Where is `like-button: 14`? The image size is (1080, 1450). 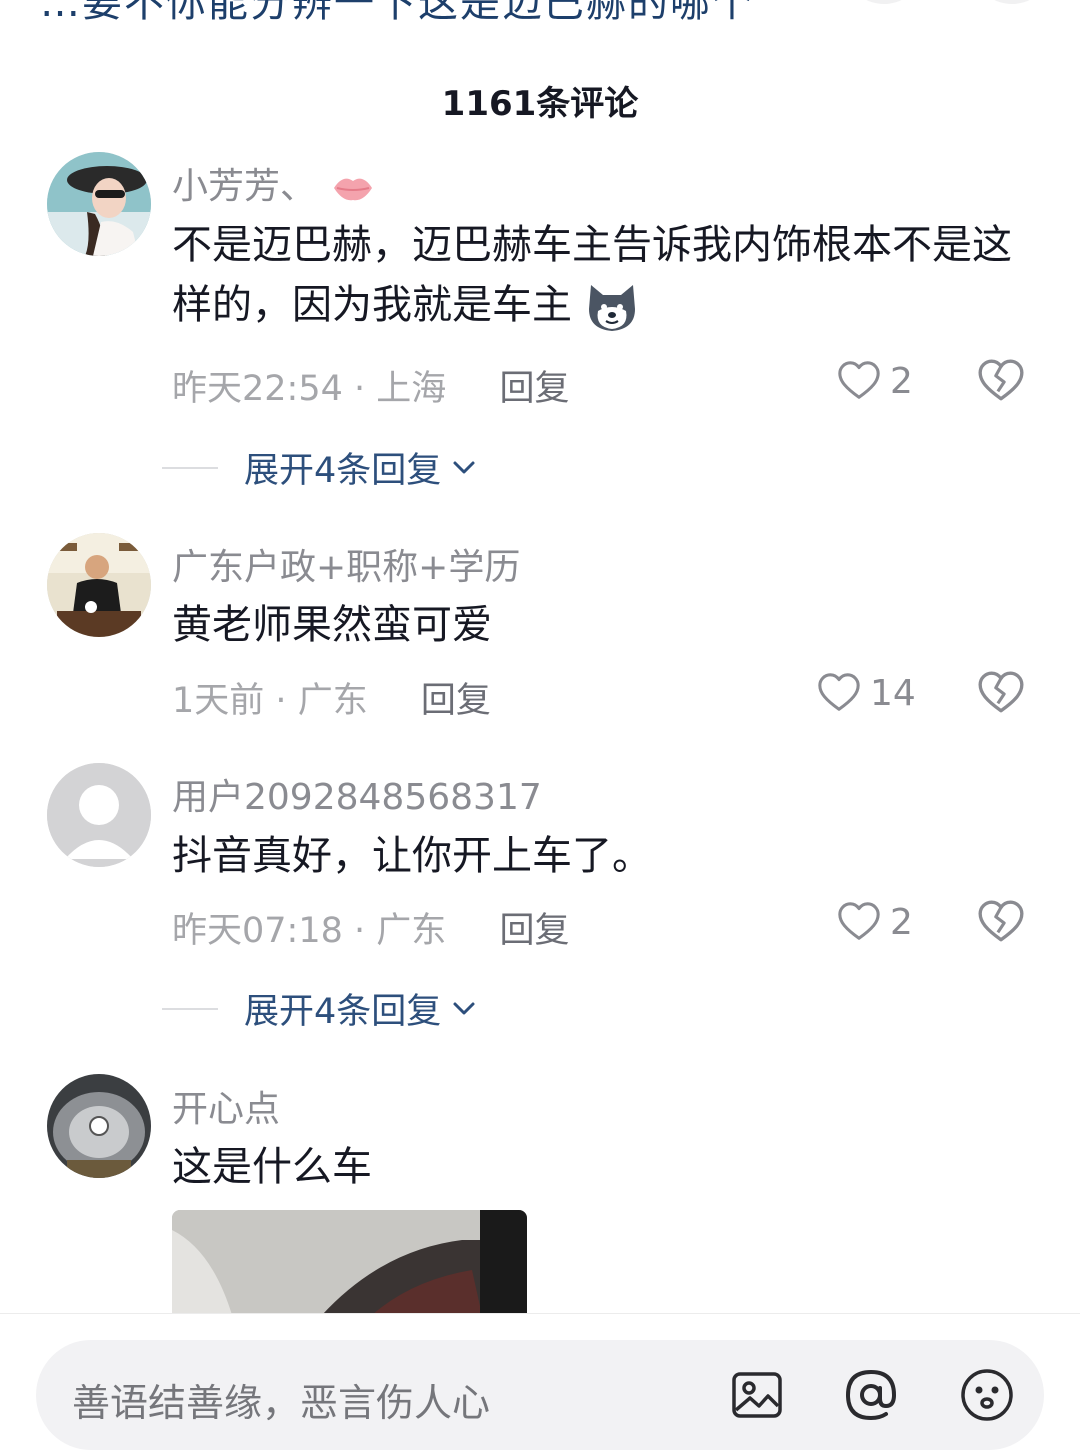 like-button: 14 is located at coordinates (866, 693).